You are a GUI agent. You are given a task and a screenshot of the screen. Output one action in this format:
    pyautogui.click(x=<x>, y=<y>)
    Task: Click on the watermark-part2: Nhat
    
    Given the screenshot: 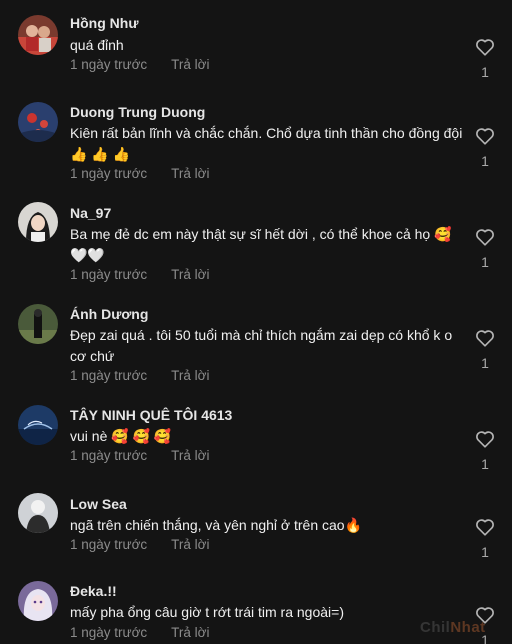 What is the action you would take?
    pyautogui.click(x=468, y=627)
    